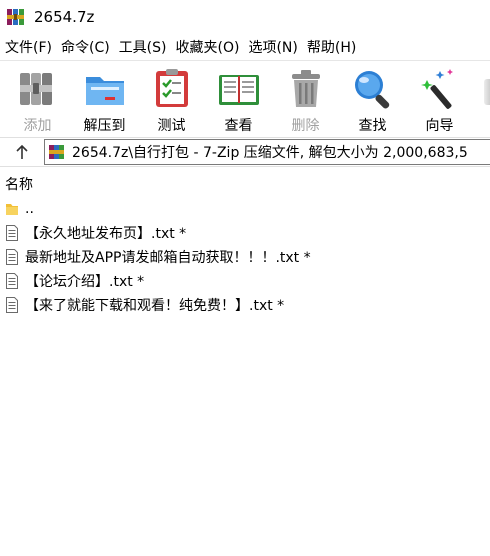 Image resolution: width=490 pixels, height=556 pixels. What do you see at coordinates (171, 126) in the screenshot?
I see `test-label: 测试` at bounding box center [171, 126].